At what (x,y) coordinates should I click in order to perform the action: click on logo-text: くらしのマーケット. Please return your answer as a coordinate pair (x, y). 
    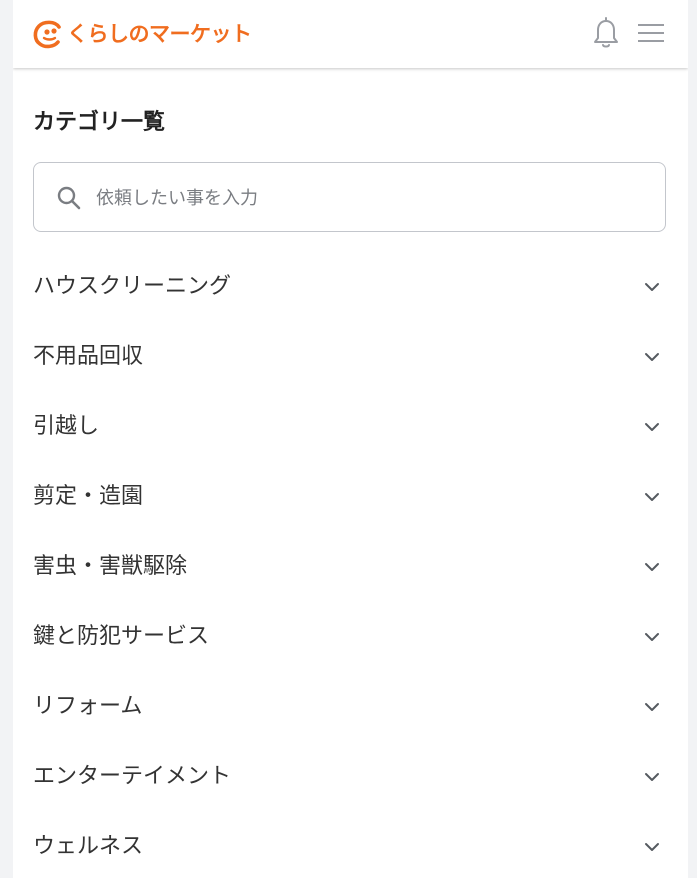
    Looking at the image, I should click on (159, 34).